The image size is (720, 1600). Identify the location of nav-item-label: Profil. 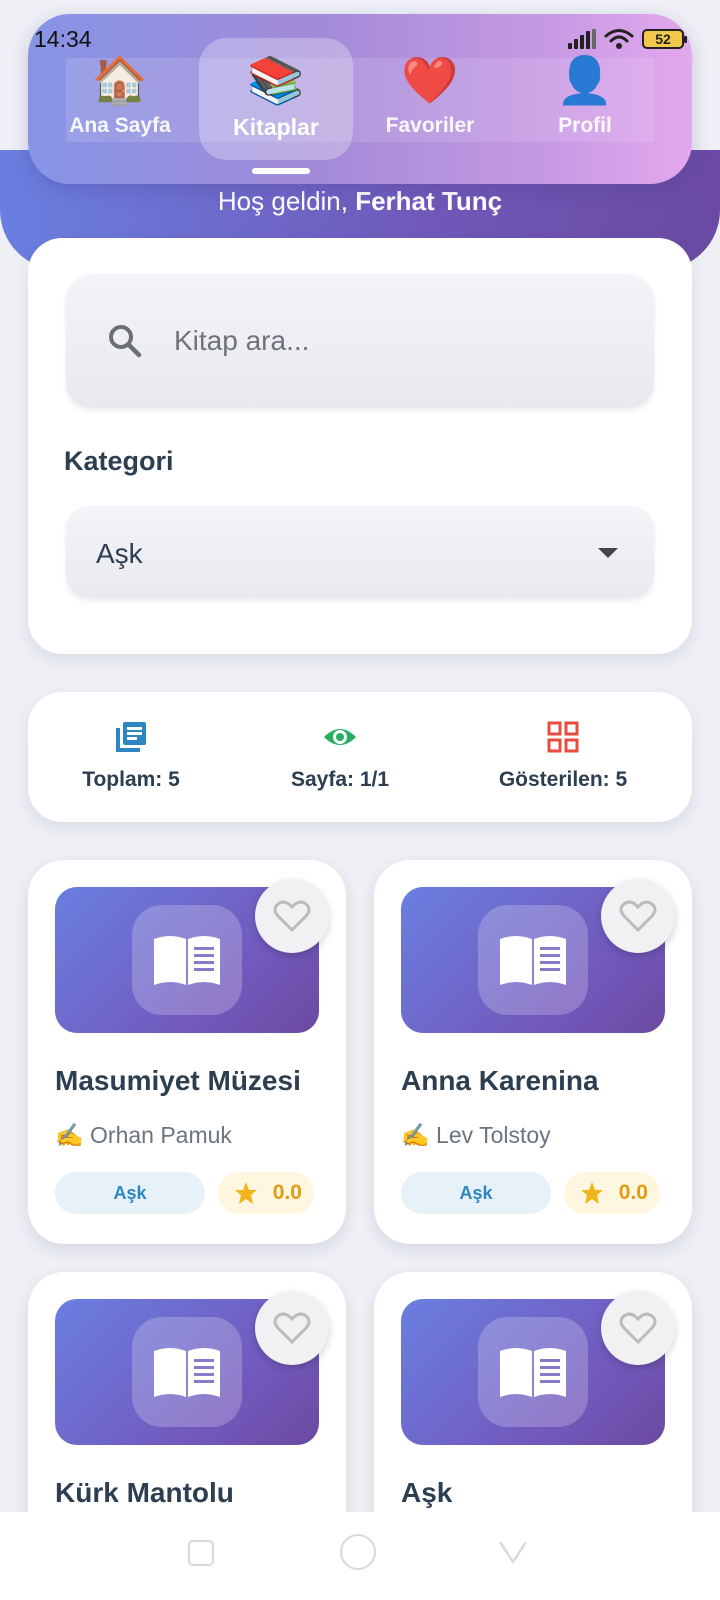
(585, 125).